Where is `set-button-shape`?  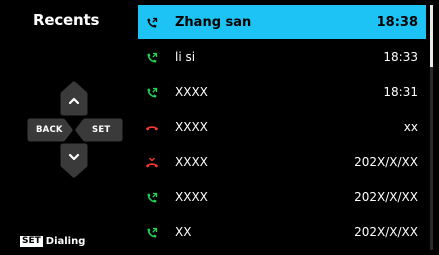
set-button-shape is located at coordinates (99, 130).